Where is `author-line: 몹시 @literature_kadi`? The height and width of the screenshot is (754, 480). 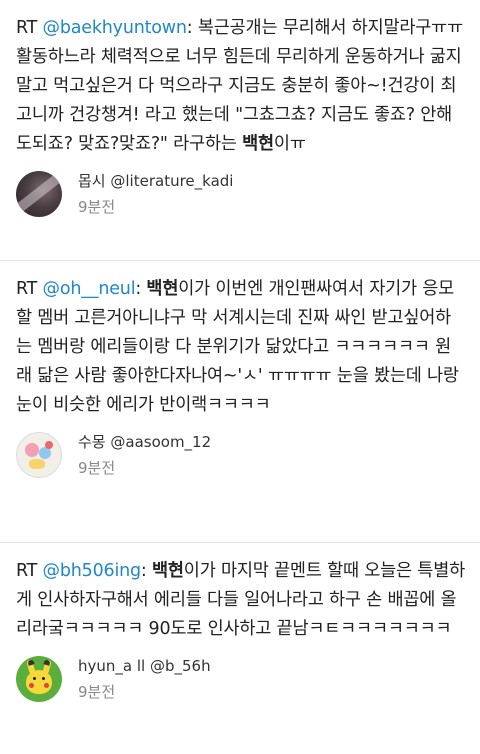
author-line: 몹시 @literature_kadi is located at coordinates (155, 181).